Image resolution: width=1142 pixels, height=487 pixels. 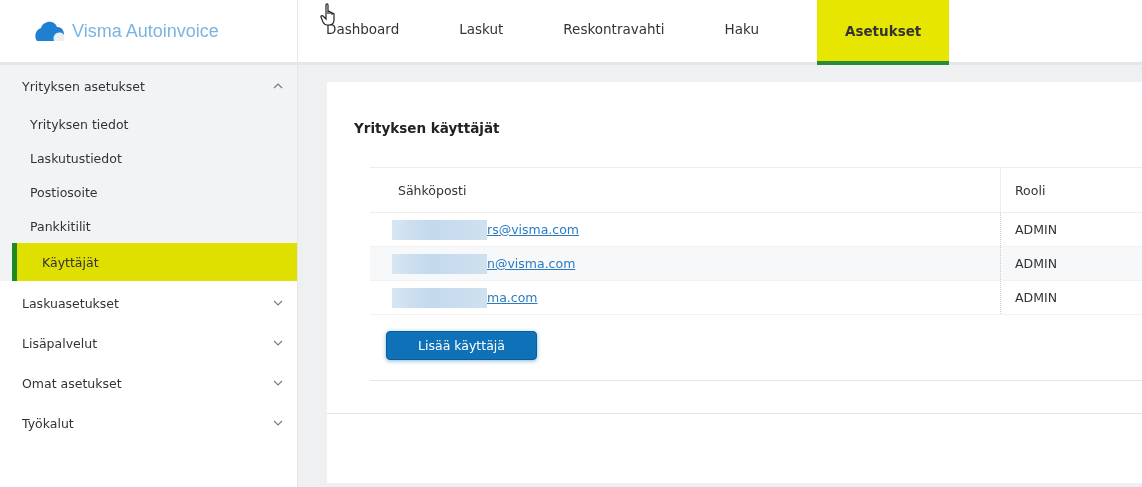 I want to click on add-user-button: Lisää käyttäjä, so click(x=461, y=345).